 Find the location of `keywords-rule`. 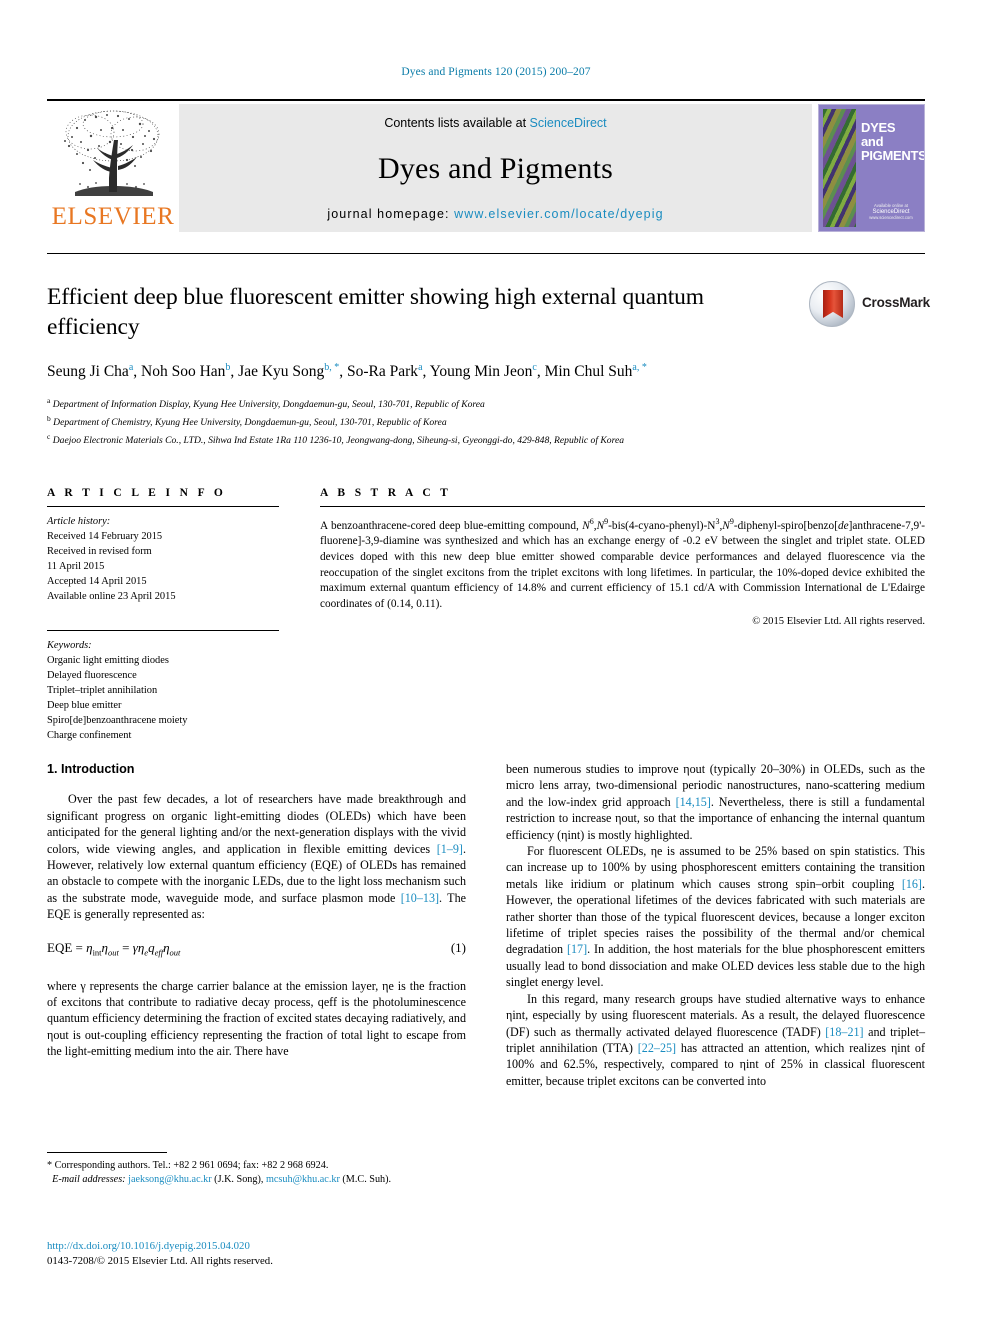

keywords-rule is located at coordinates (163, 630).